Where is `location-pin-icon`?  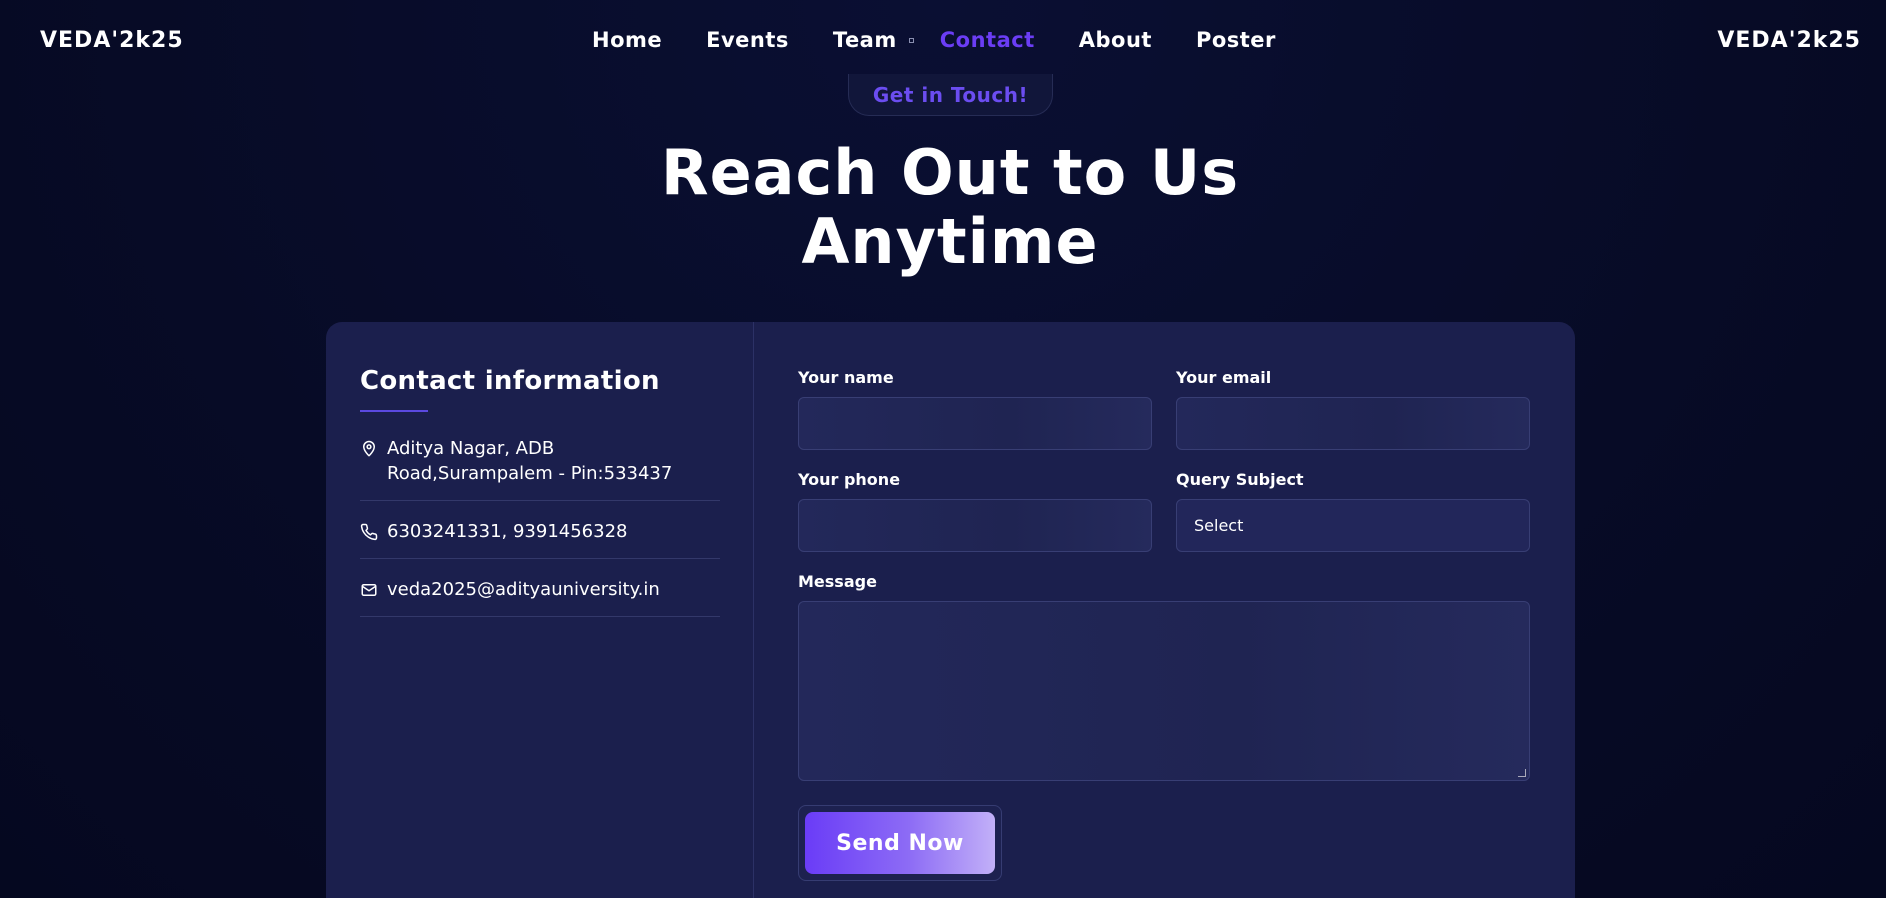 location-pin-icon is located at coordinates (369, 448).